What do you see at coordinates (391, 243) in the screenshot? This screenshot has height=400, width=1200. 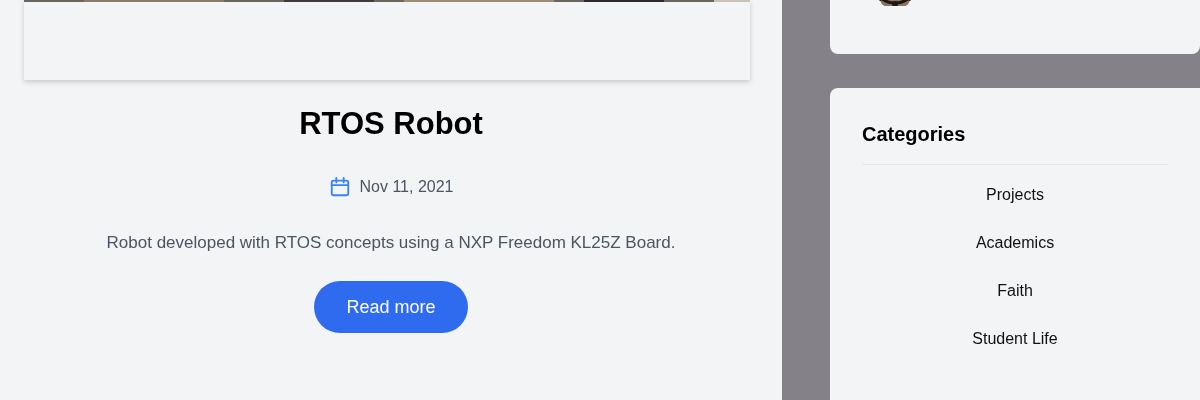 I see `post-excerpt: Robot developed with RTOS concepts using a NXP Freedom KL25Z Board.` at bounding box center [391, 243].